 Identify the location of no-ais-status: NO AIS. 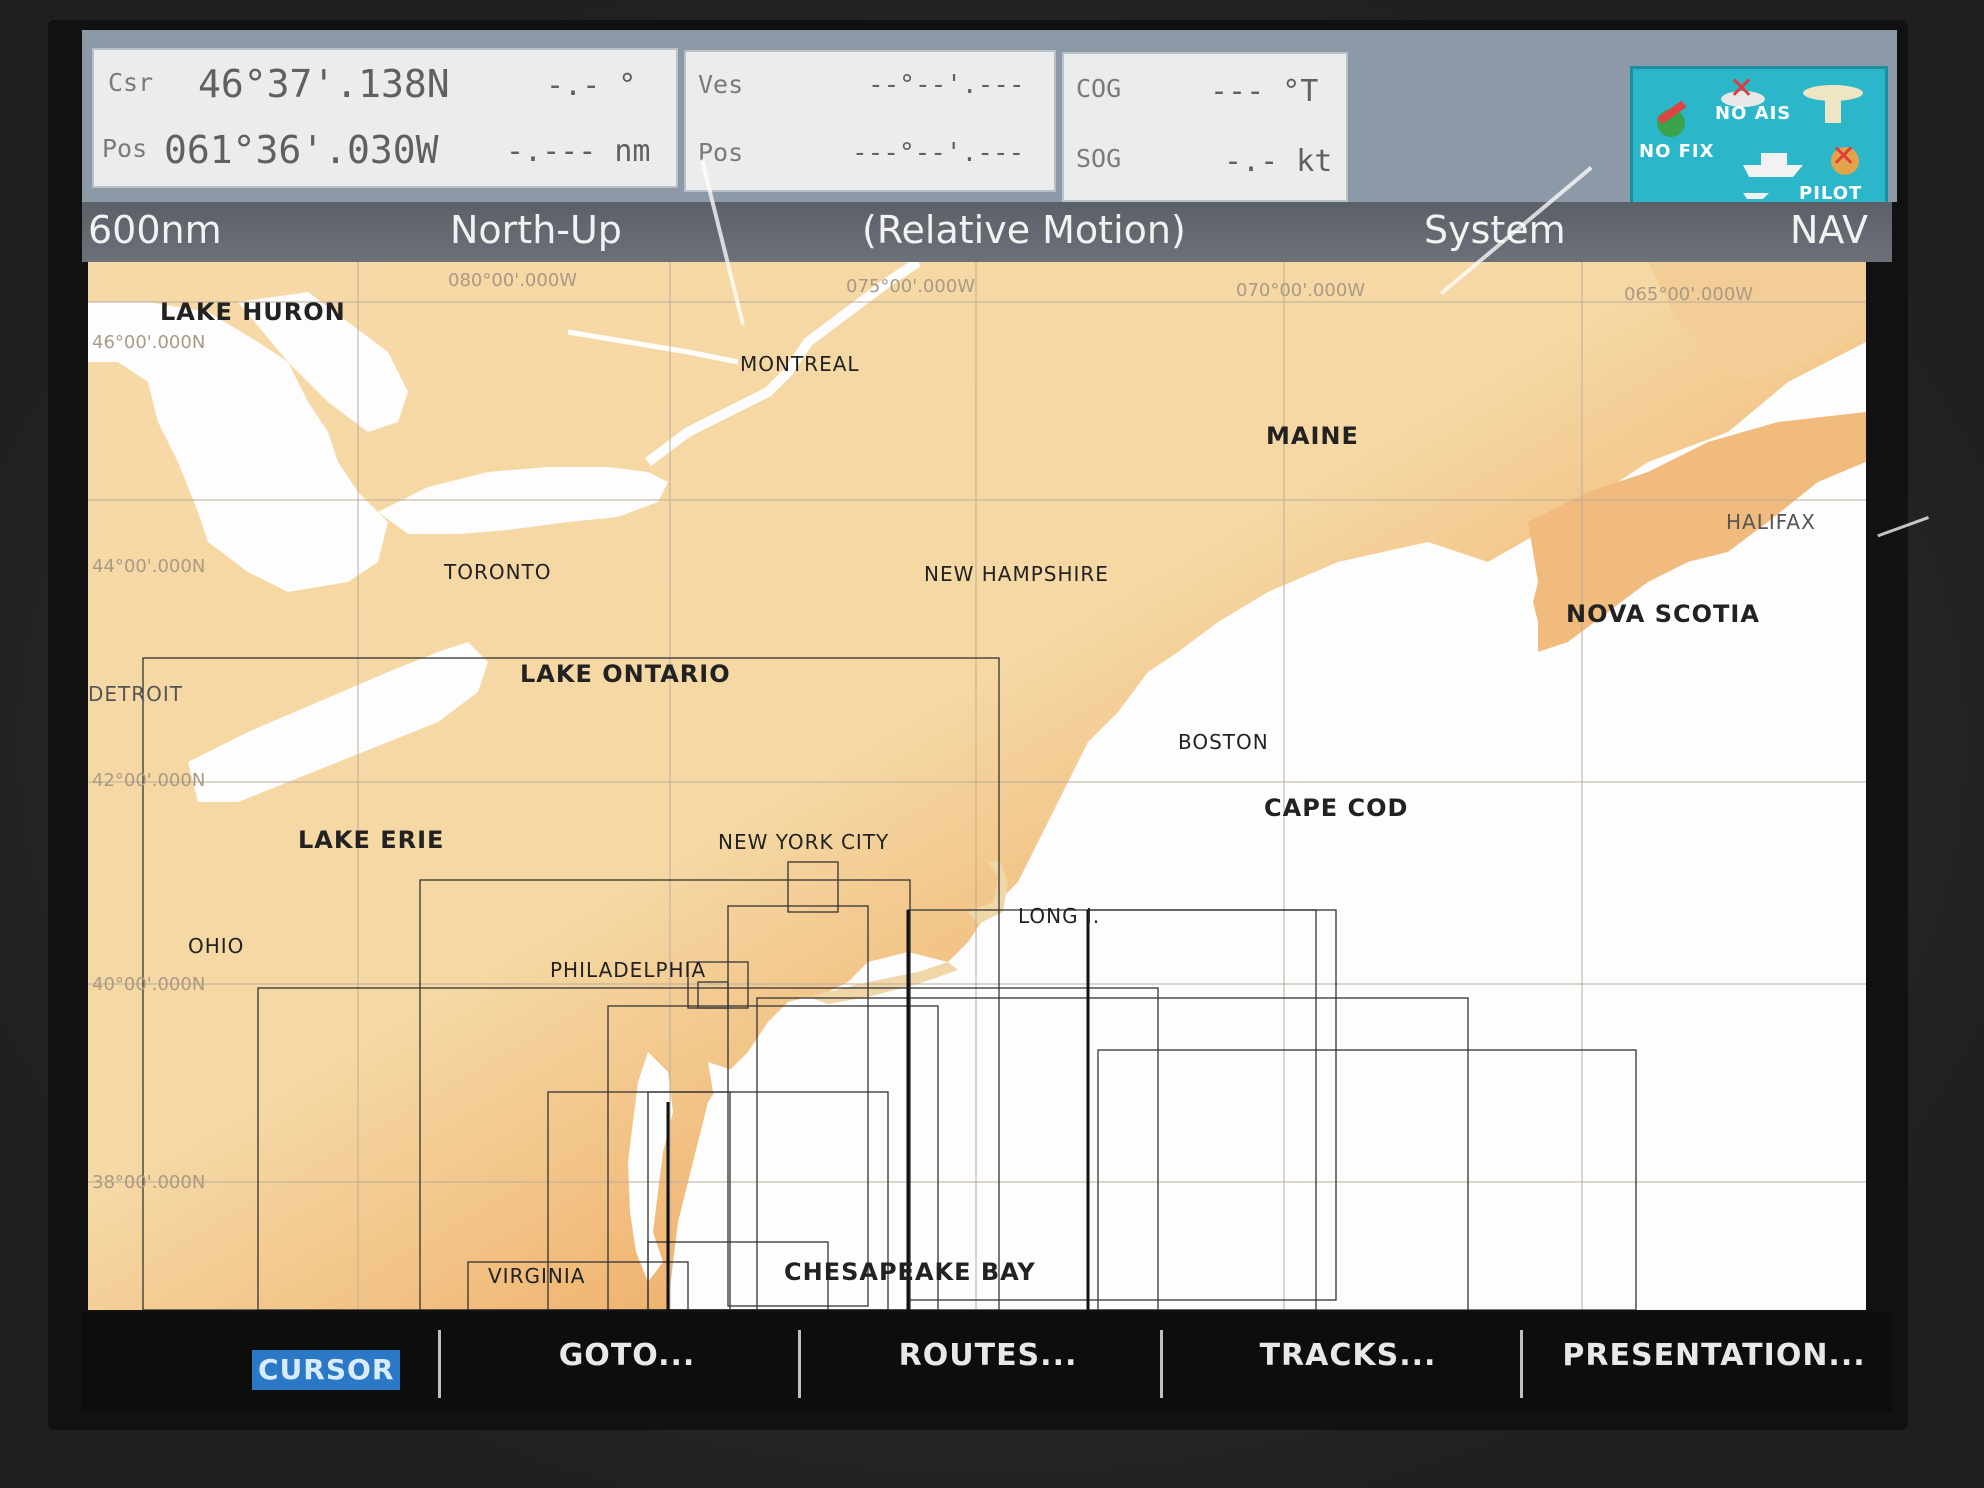
(1753, 113).